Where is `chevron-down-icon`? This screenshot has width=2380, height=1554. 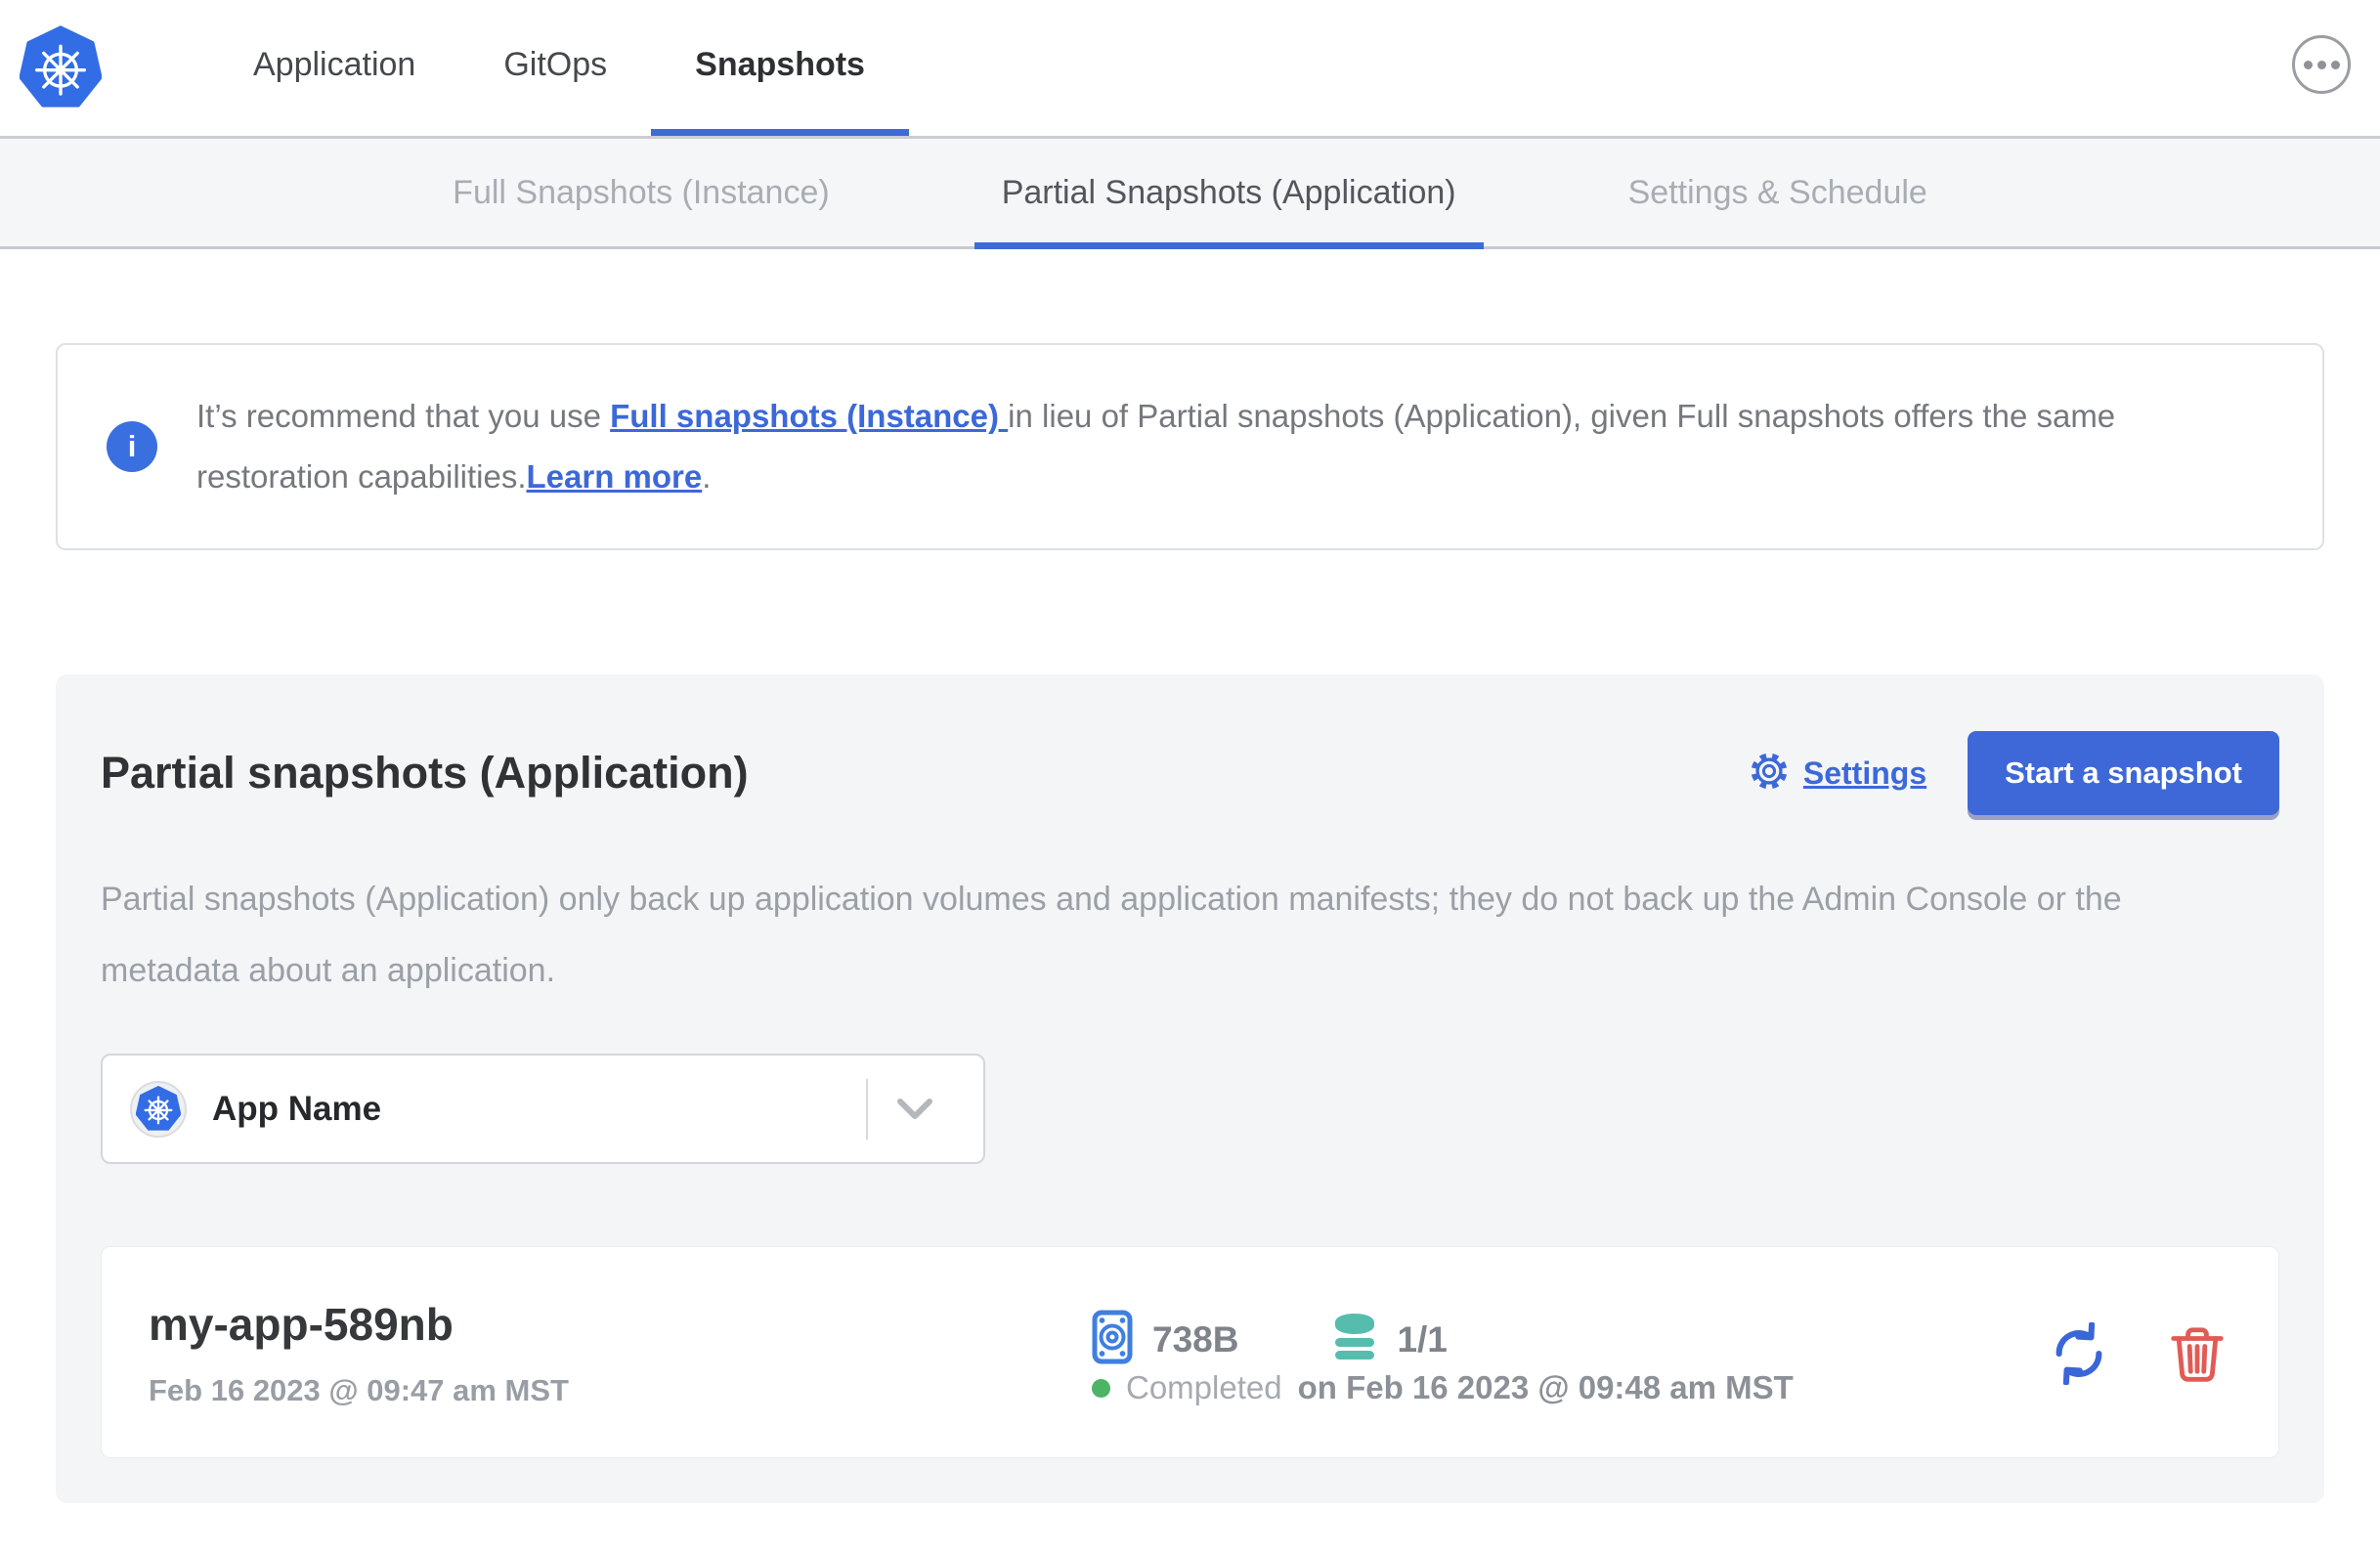
chevron-down-icon is located at coordinates (915, 1109).